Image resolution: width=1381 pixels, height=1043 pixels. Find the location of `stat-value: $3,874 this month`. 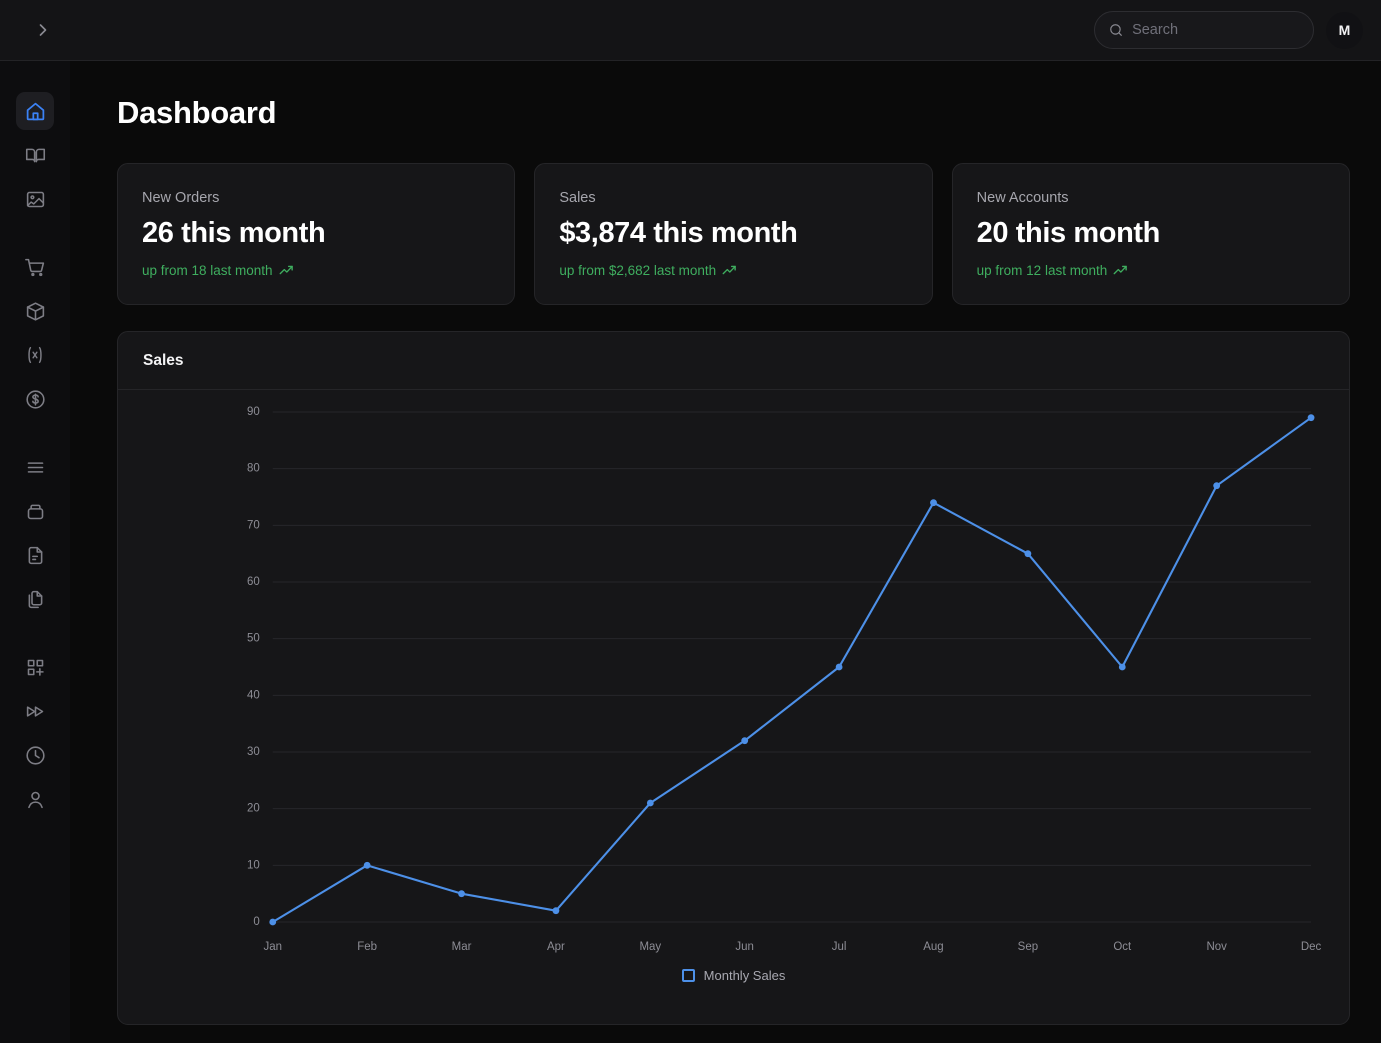

stat-value: $3,874 this month is located at coordinates (678, 233).